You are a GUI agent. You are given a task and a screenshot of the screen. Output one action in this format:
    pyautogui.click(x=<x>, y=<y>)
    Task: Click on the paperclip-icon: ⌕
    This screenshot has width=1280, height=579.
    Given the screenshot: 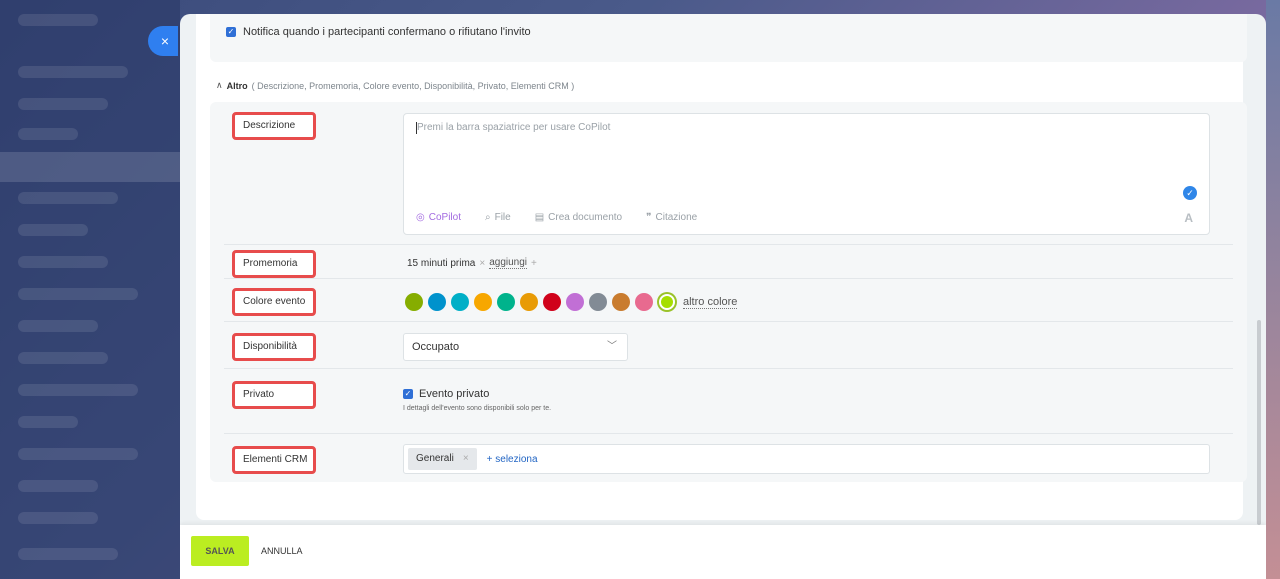 What is the action you would take?
    pyautogui.click(x=487, y=217)
    